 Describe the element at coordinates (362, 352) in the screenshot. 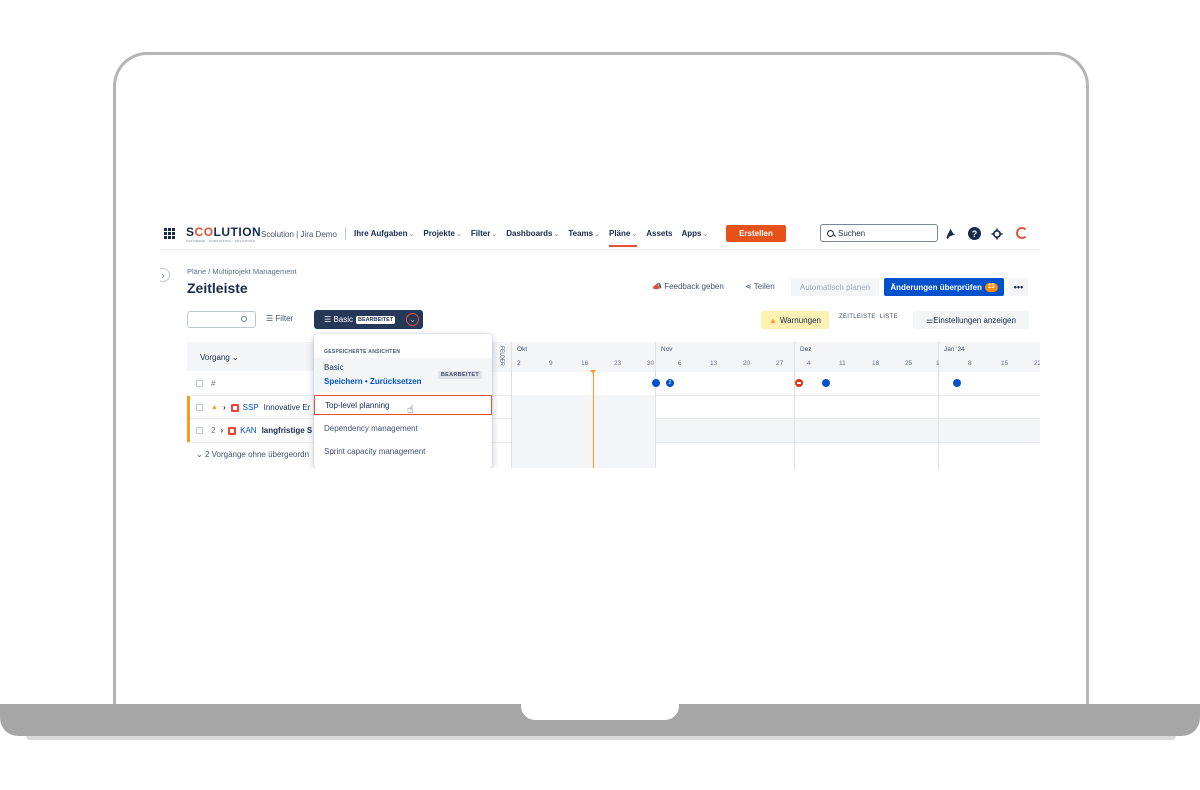

I see `saved-views-heading: GESPEICHERTE ANSICHTEN` at that location.